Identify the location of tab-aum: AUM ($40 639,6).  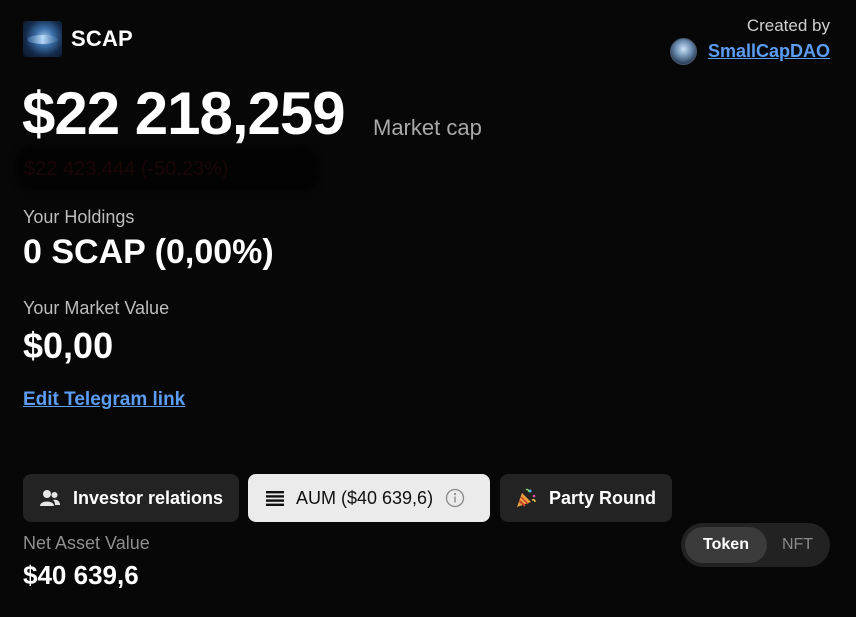
(369, 498).